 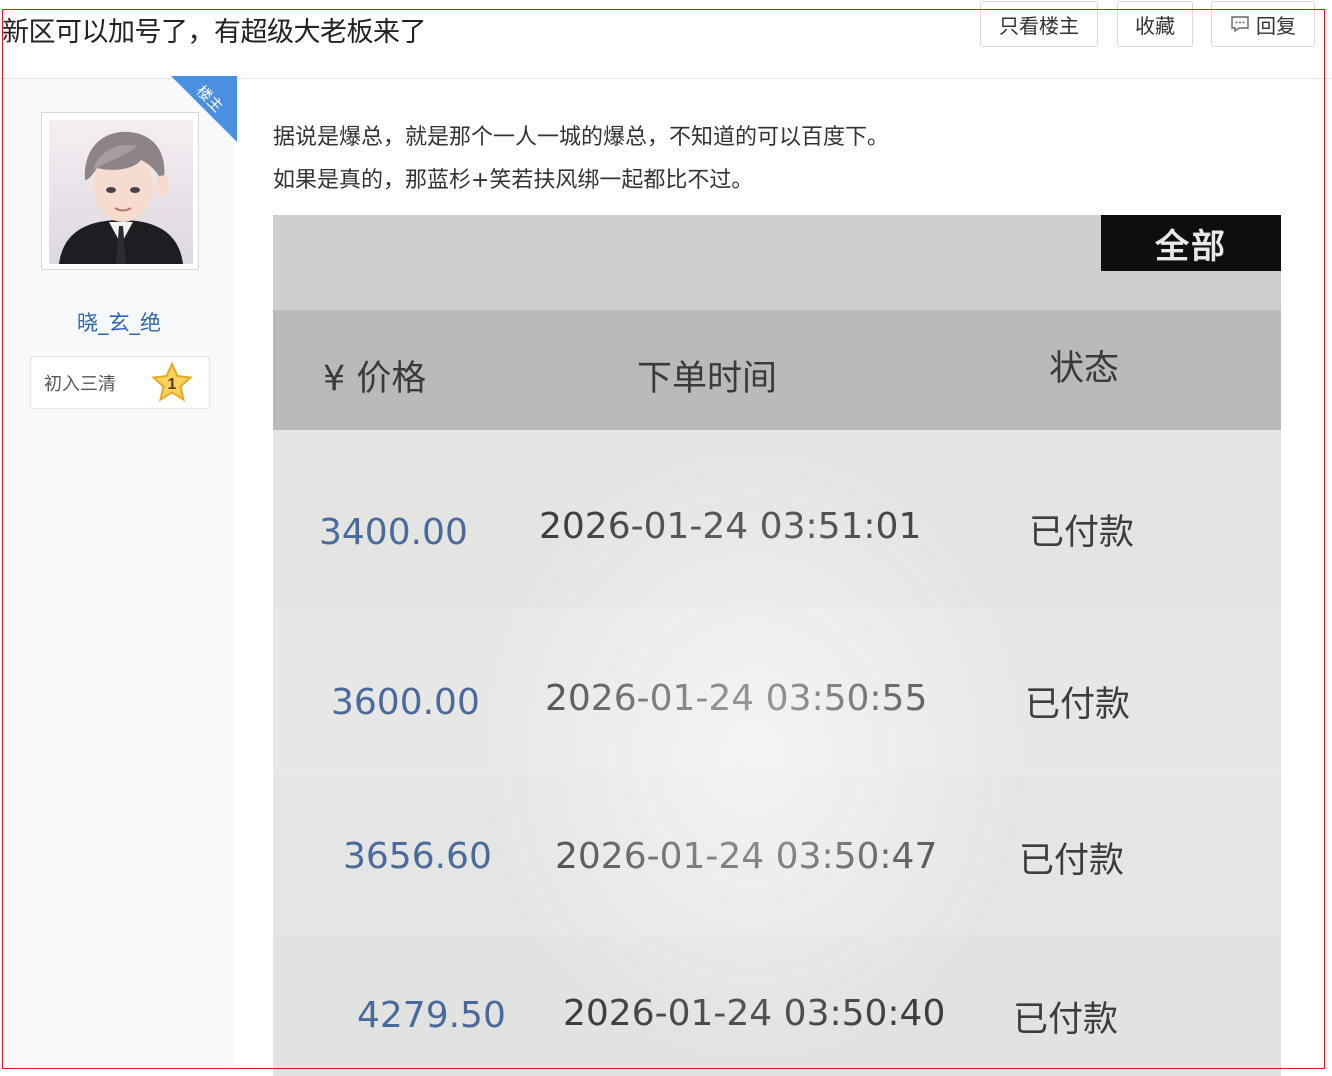 I want to click on level-number: 1, so click(x=172, y=384).